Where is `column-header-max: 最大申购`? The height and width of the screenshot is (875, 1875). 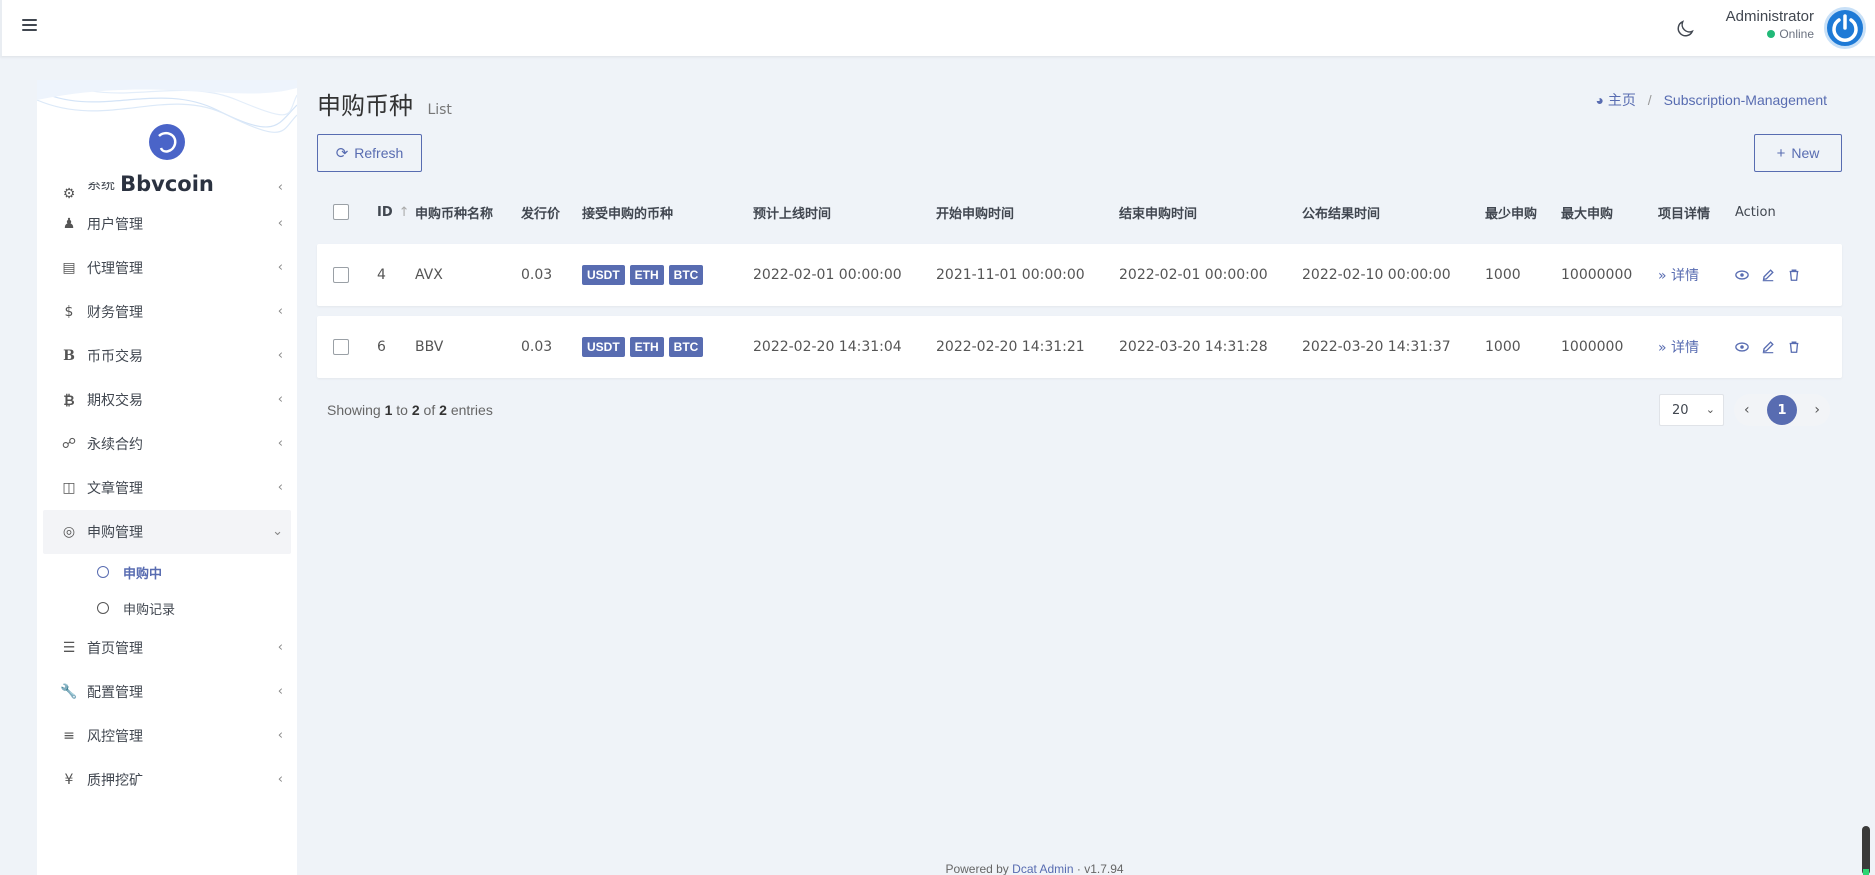 column-header-max: 最大申购 is located at coordinates (1587, 214).